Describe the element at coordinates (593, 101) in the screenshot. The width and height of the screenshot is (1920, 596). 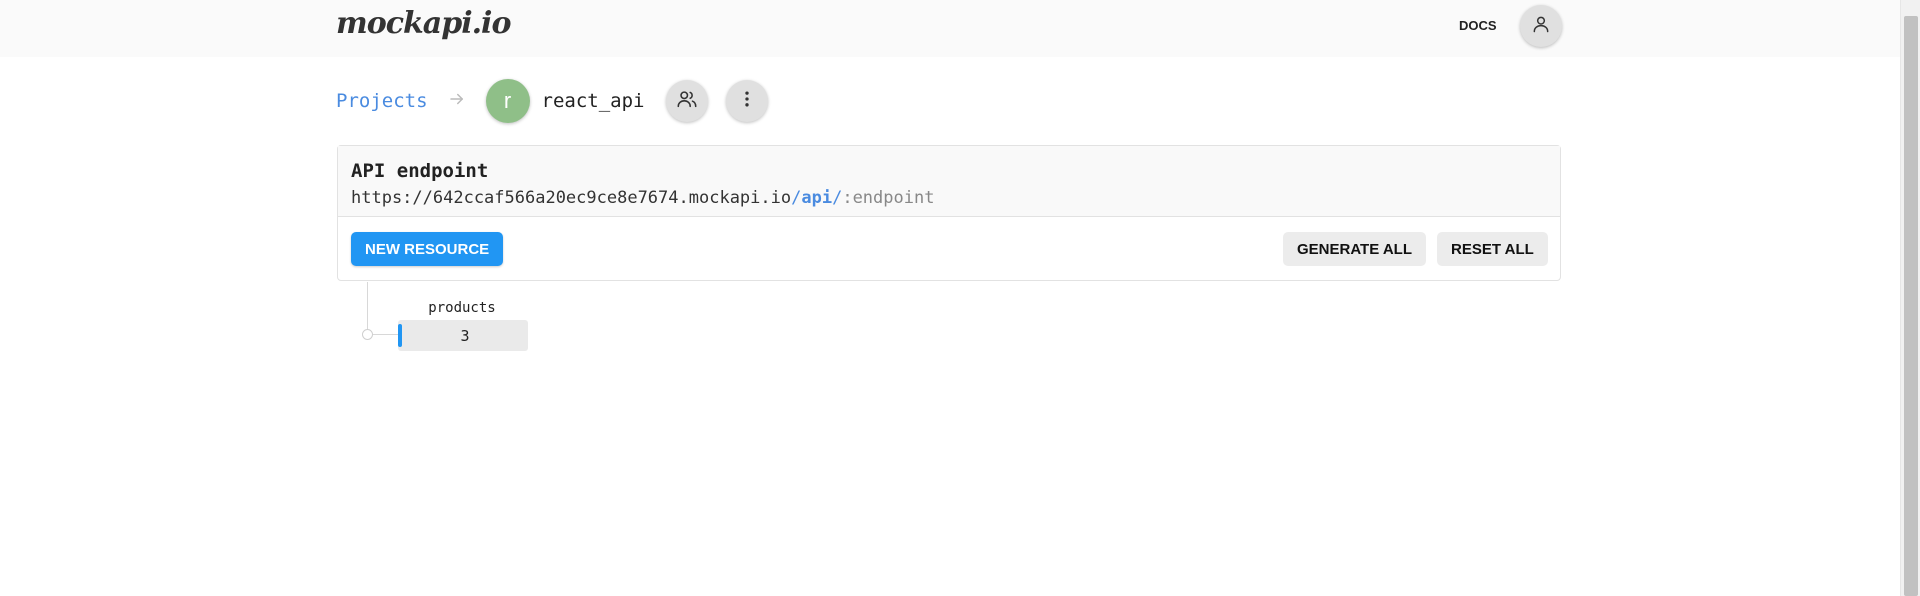
I see `project-name: react_api` at that location.